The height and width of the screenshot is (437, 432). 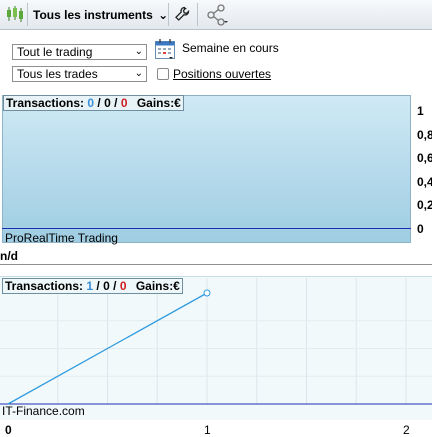 I want to click on x-tick-label: 1, so click(x=207, y=429).